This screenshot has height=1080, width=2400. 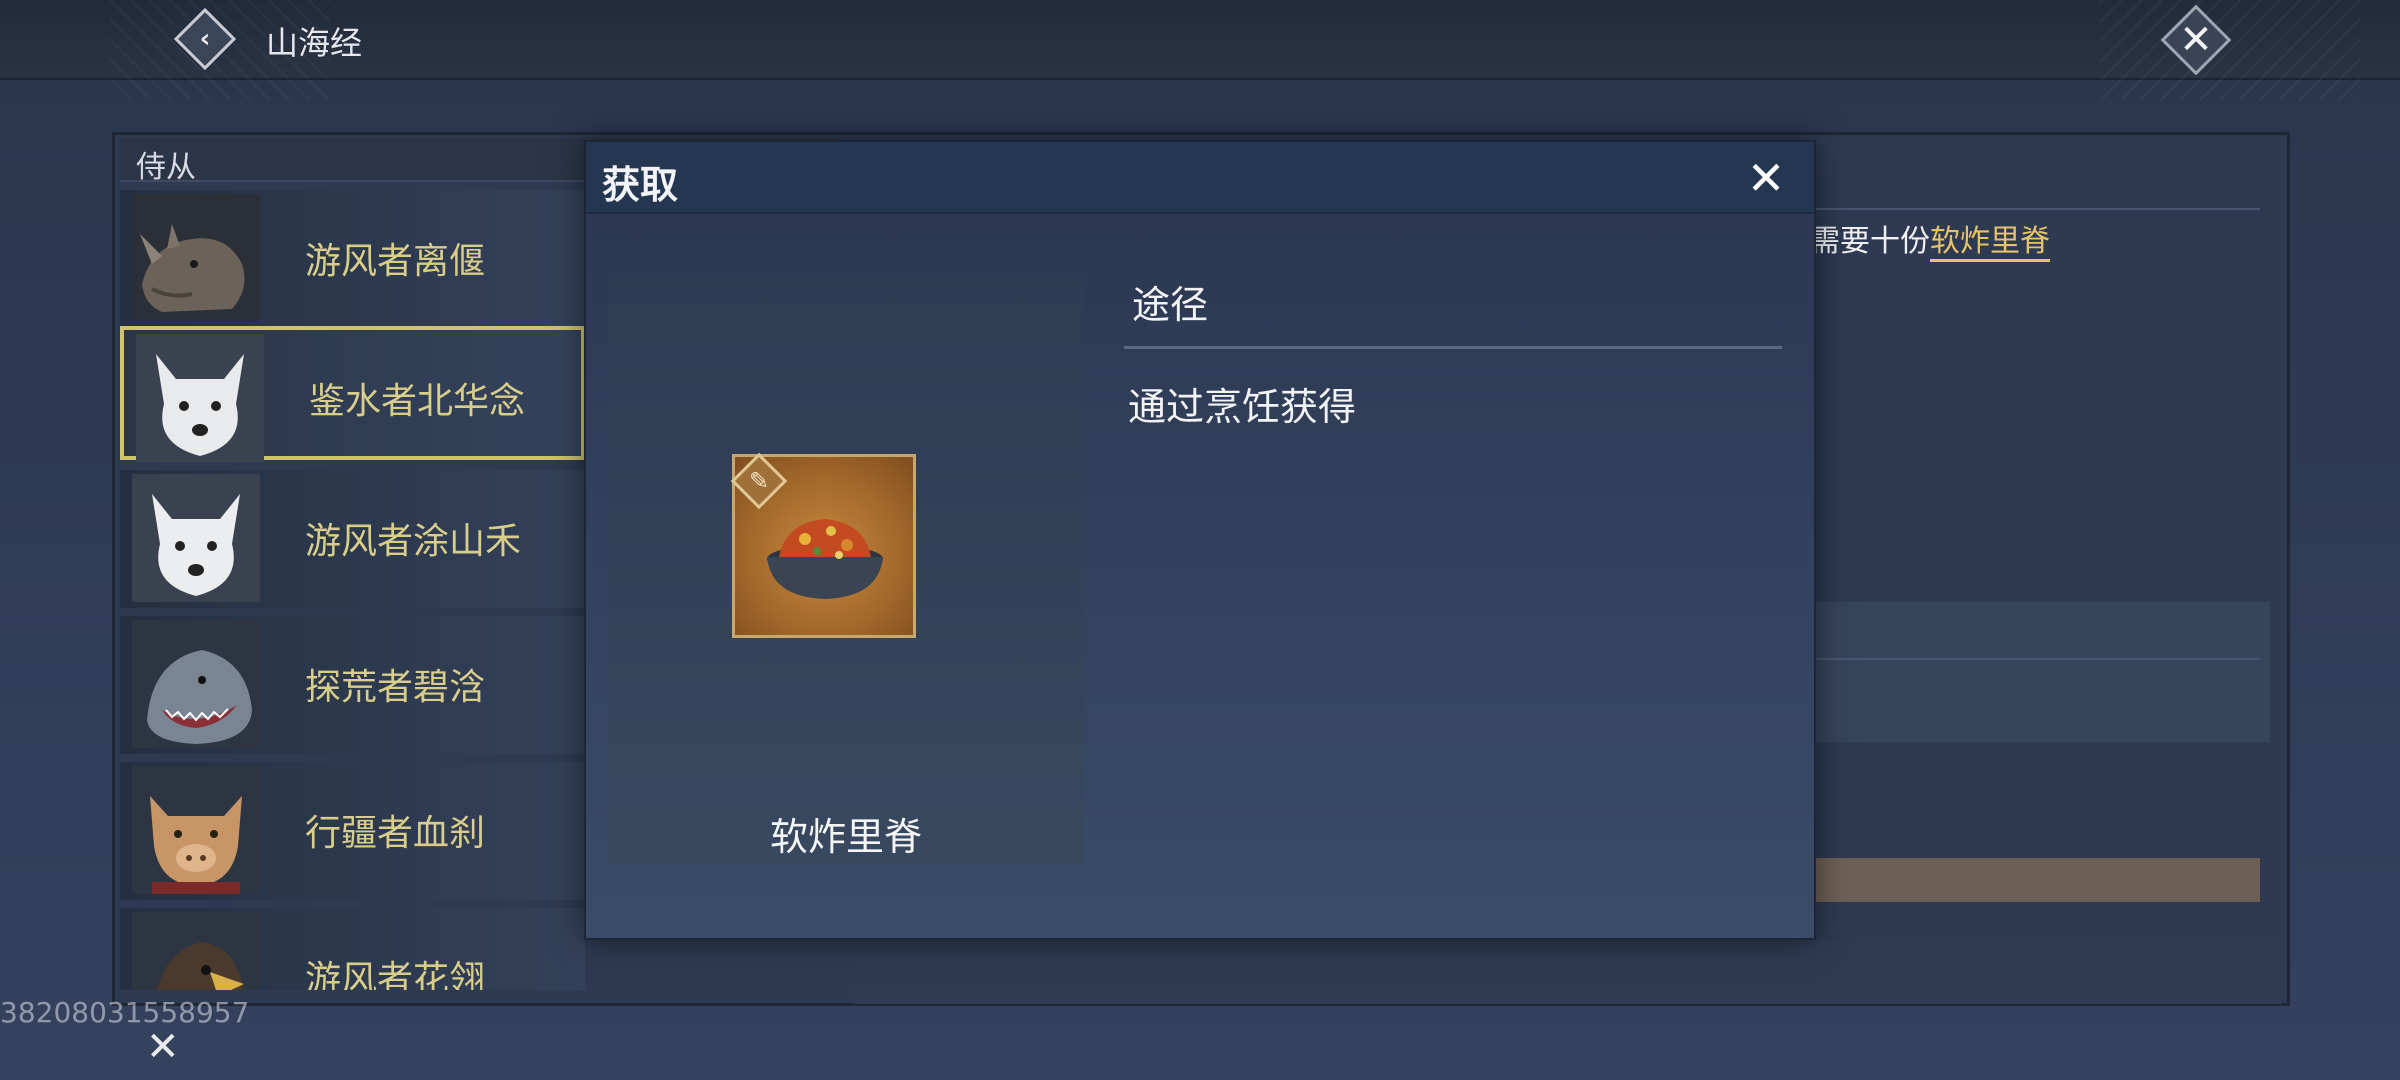 What do you see at coordinates (196, 951) in the screenshot?
I see `eagle-portrait` at bounding box center [196, 951].